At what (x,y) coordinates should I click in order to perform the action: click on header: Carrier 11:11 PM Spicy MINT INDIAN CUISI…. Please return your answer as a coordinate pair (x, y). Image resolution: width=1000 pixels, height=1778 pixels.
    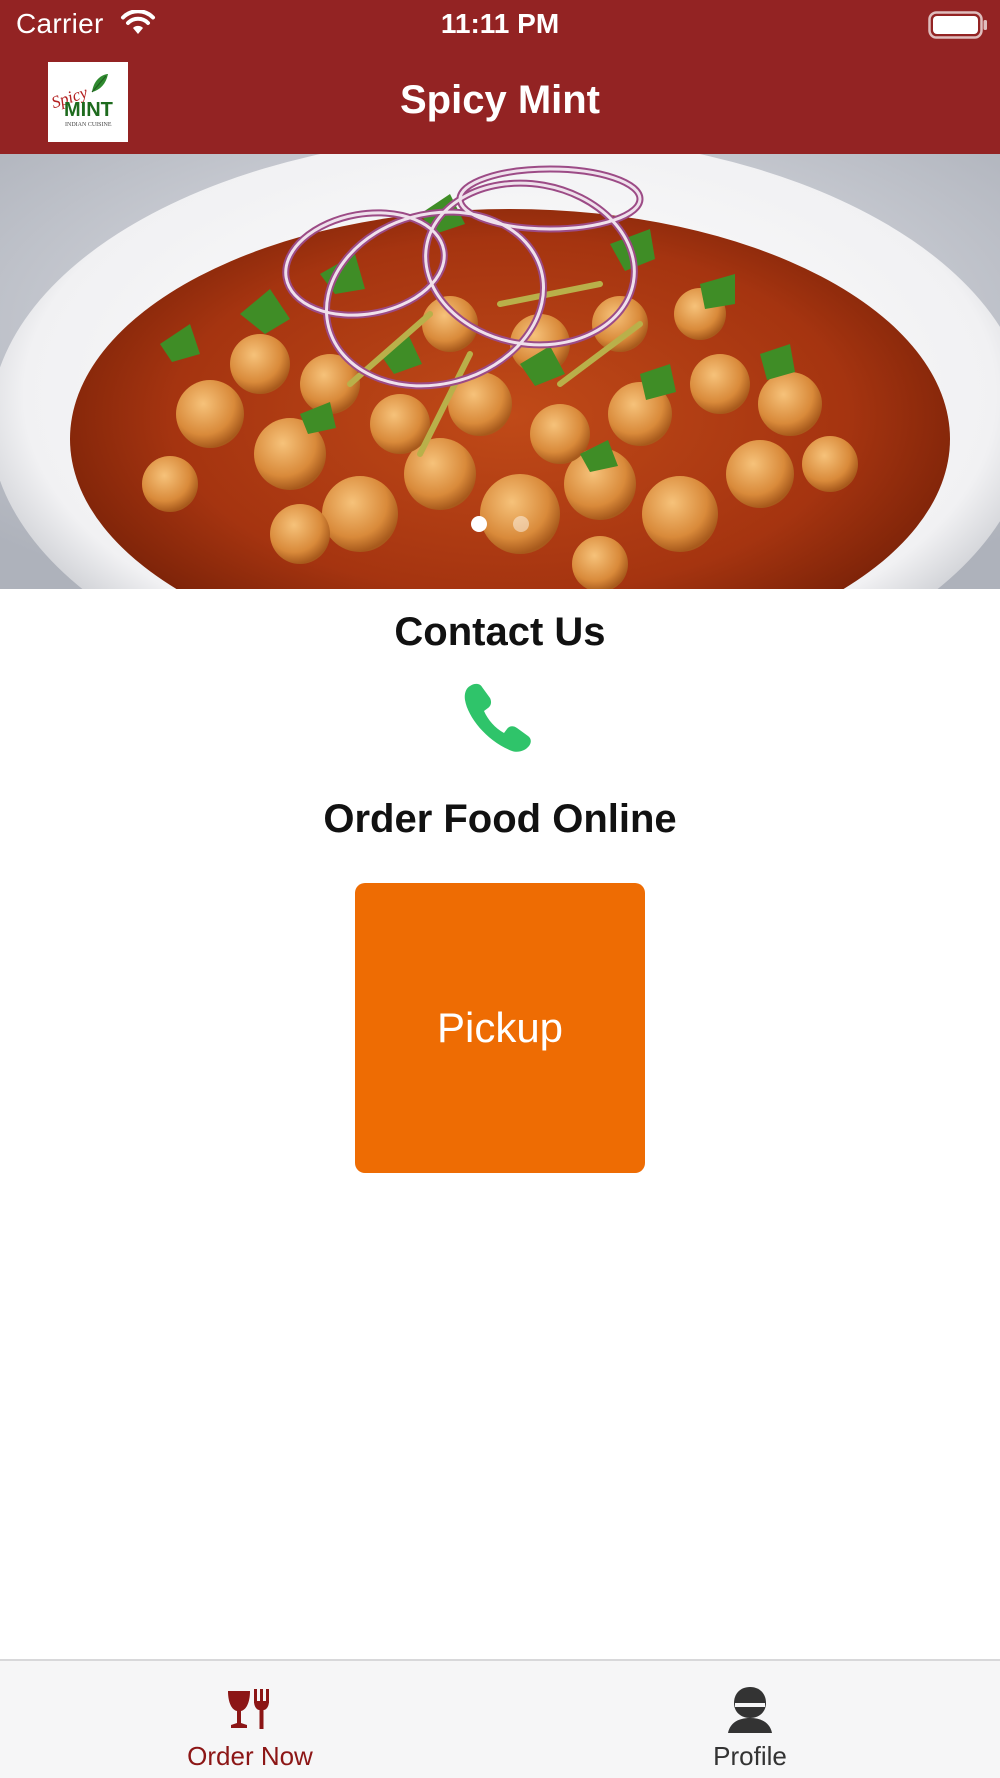
    Looking at the image, I should click on (500, 77).